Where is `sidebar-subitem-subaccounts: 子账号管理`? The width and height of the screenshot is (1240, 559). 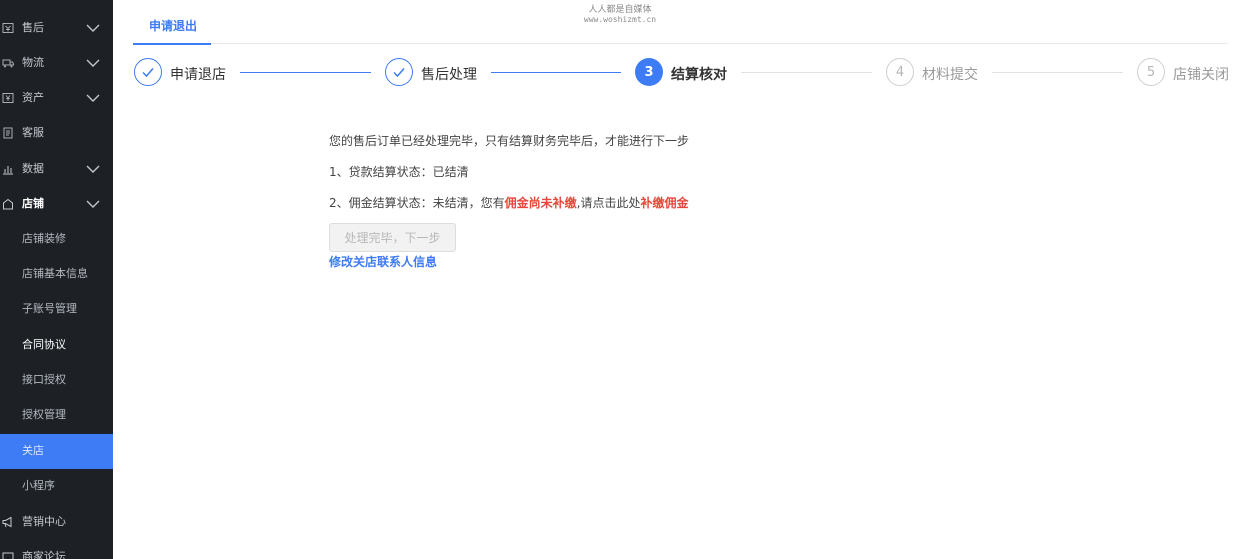 sidebar-subitem-subaccounts: 子账号管理 is located at coordinates (56, 309).